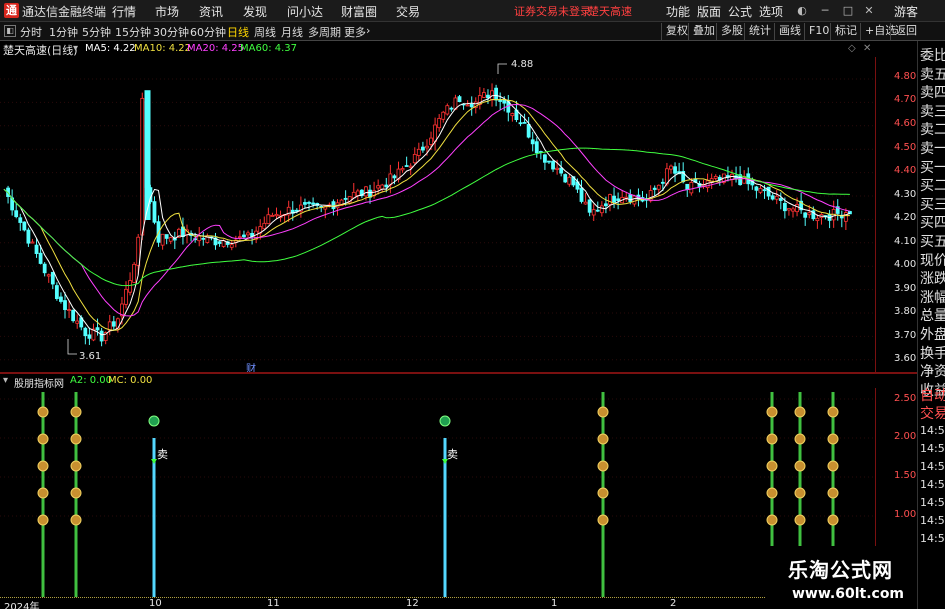  I want to click on period-1min: 1分钟, so click(63, 32).